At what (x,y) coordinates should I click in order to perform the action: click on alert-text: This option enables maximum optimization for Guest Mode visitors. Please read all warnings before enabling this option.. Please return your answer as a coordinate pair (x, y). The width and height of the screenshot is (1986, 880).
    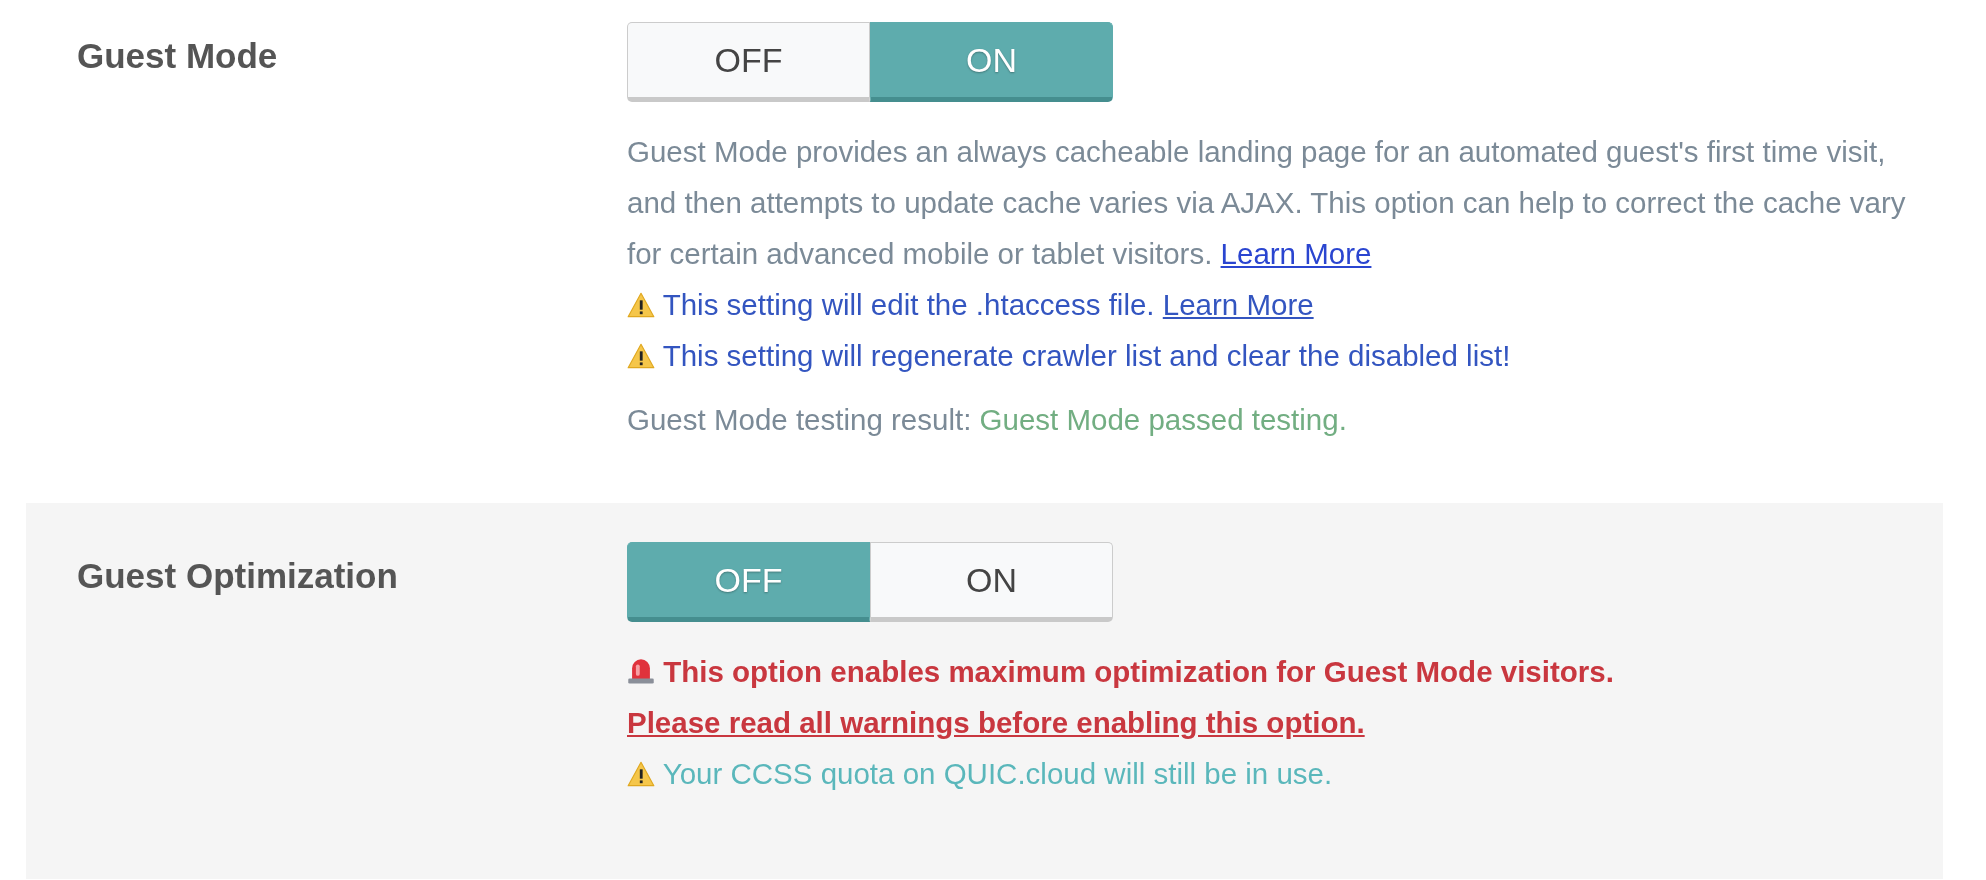
    Looking at the image, I should click on (1121, 697).